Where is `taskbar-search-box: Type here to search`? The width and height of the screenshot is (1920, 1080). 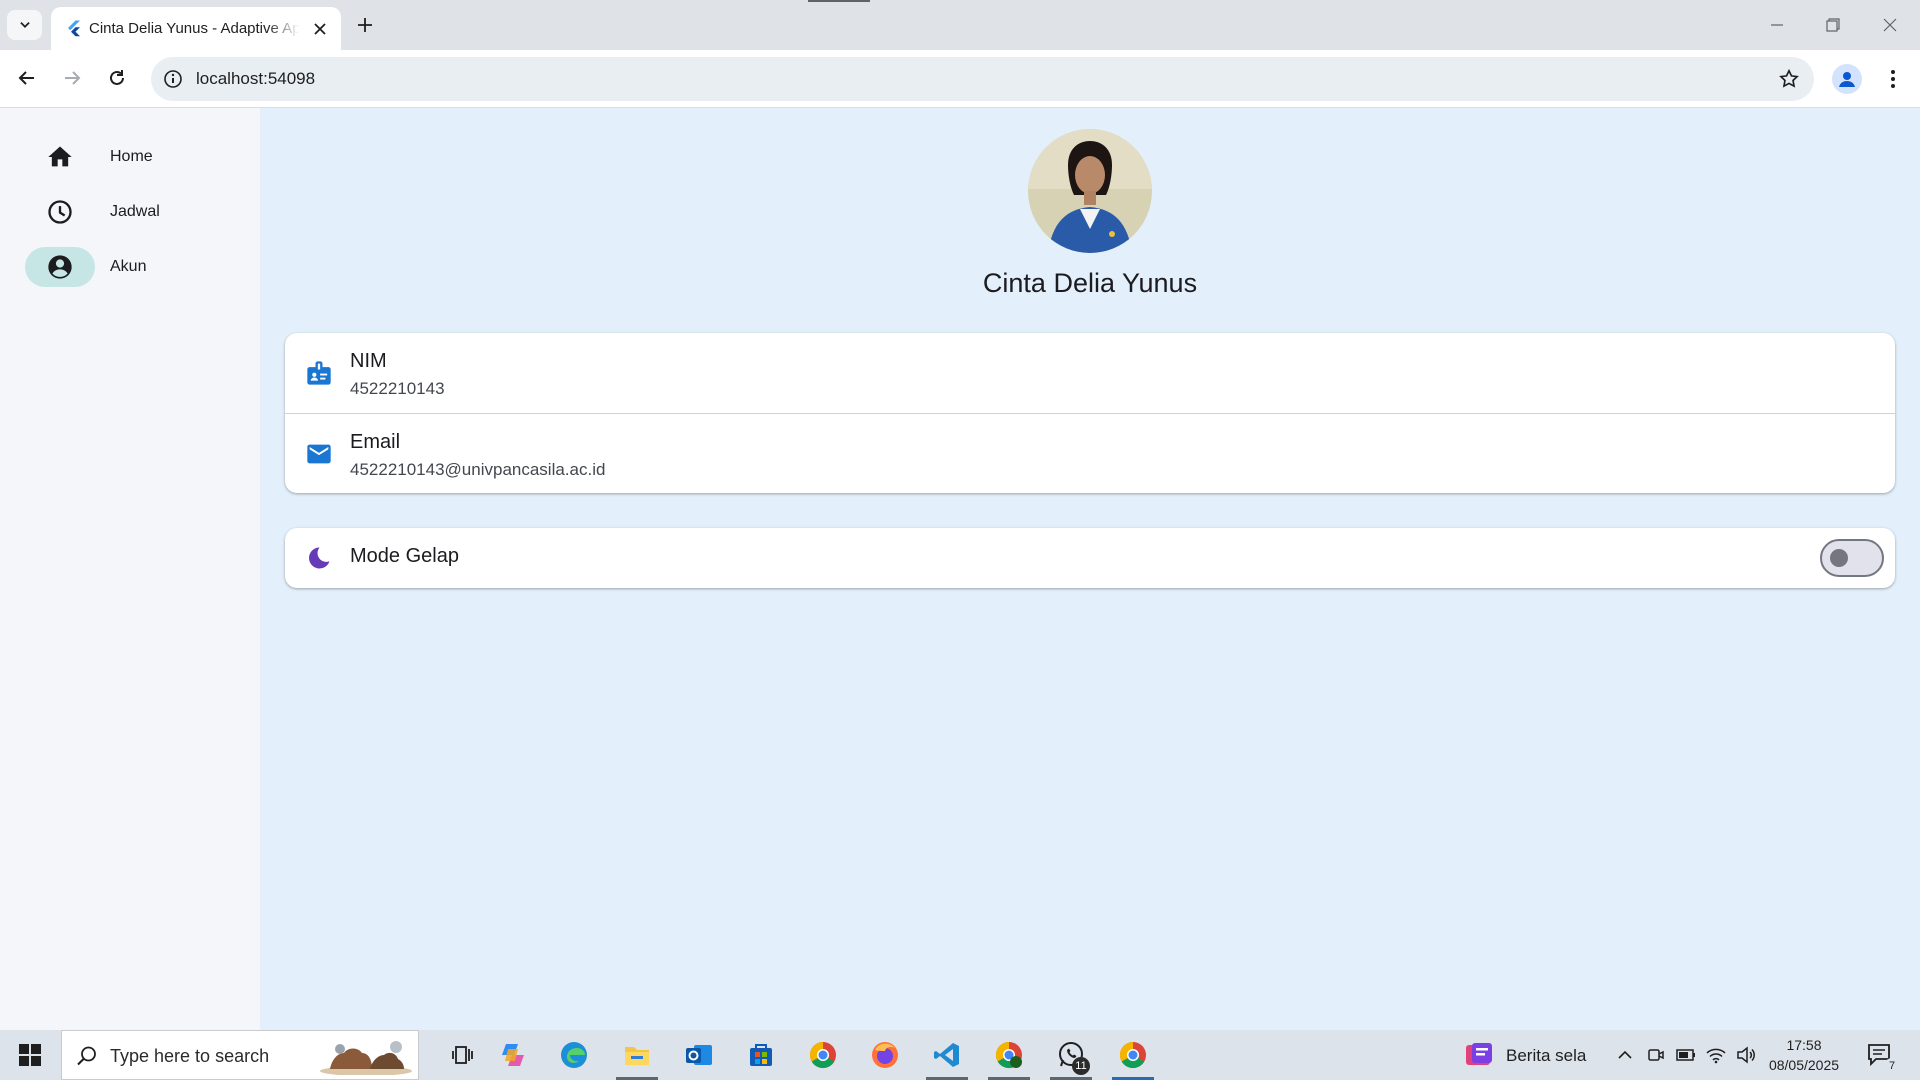
taskbar-search-box: Type here to search is located at coordinates (240, 1055).